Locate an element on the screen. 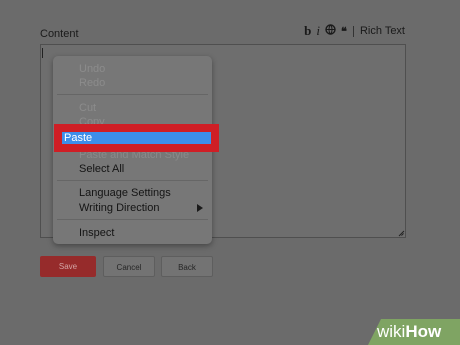 The width and height of the screenshot is (460, 345). toolbar-divider is located at coordinates (353, 31).